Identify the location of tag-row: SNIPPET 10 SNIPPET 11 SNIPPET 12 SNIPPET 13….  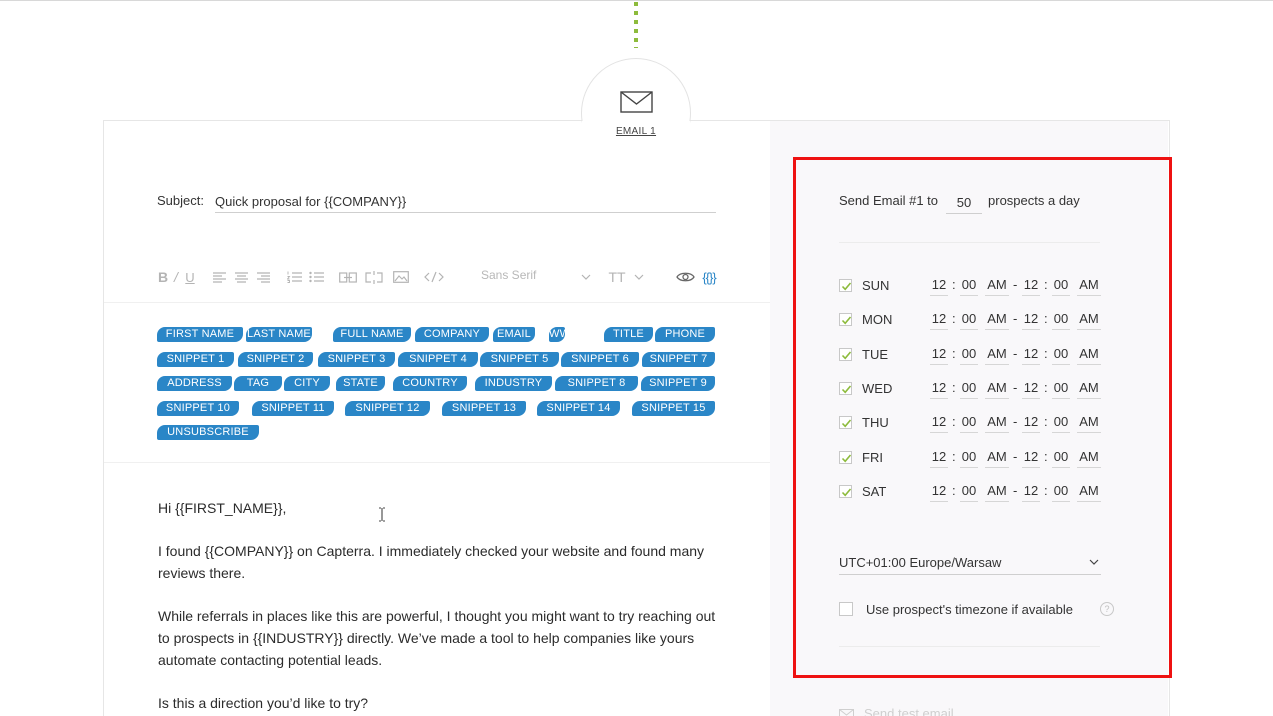
(442, 411).